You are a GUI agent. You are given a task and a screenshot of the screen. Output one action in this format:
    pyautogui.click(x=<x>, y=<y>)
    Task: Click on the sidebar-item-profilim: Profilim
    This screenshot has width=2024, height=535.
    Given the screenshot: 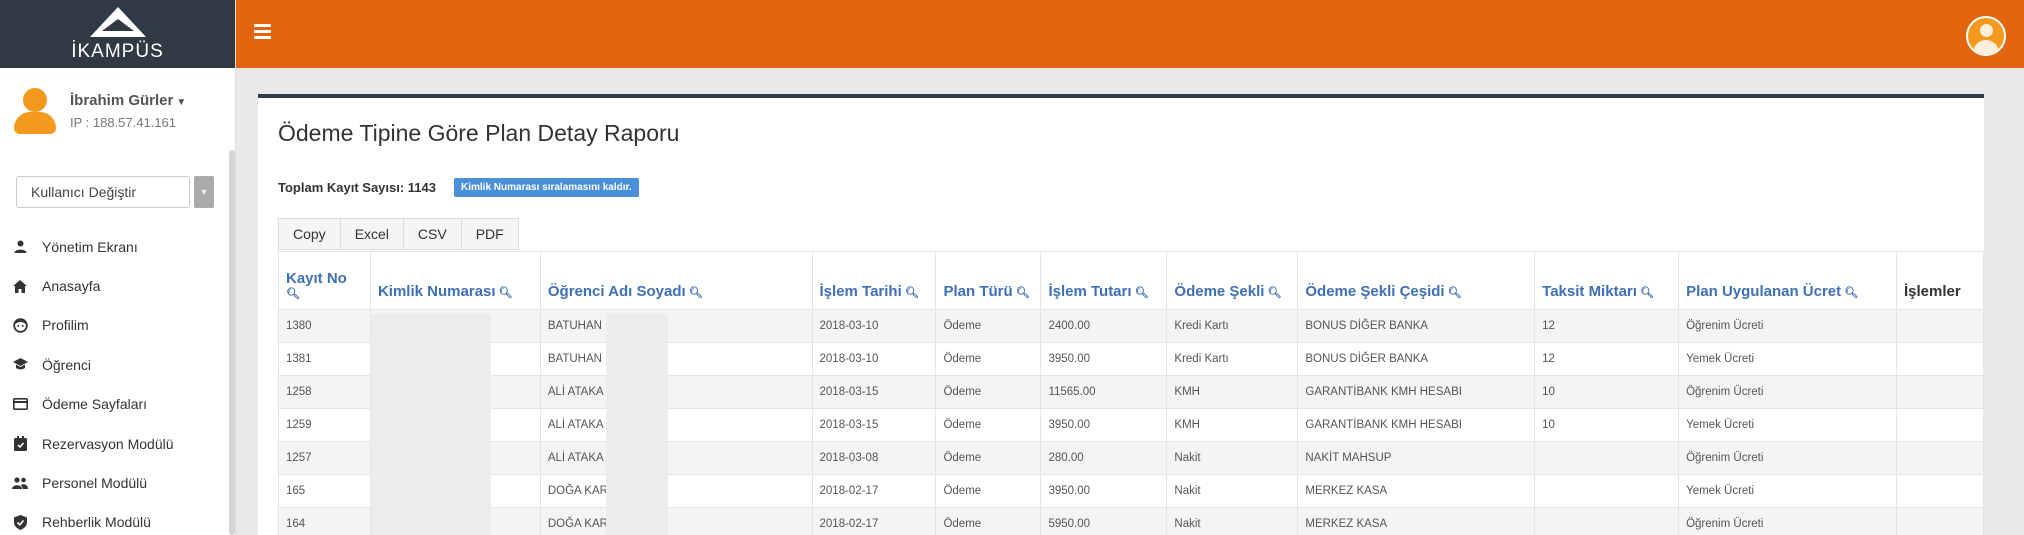 What is the action you would take?
    pyautogui.click(x=114, y=325)
    